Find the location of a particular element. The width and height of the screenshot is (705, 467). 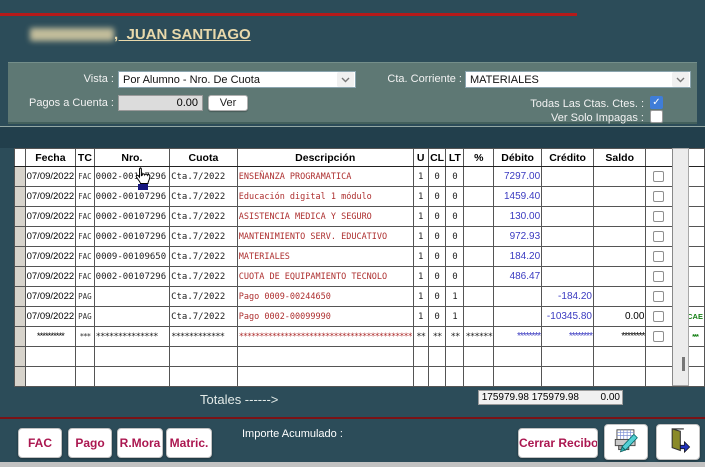

vista-dropdown-value: Por Alumno - Nro. De Cuota is located at coordinates (191, 79).